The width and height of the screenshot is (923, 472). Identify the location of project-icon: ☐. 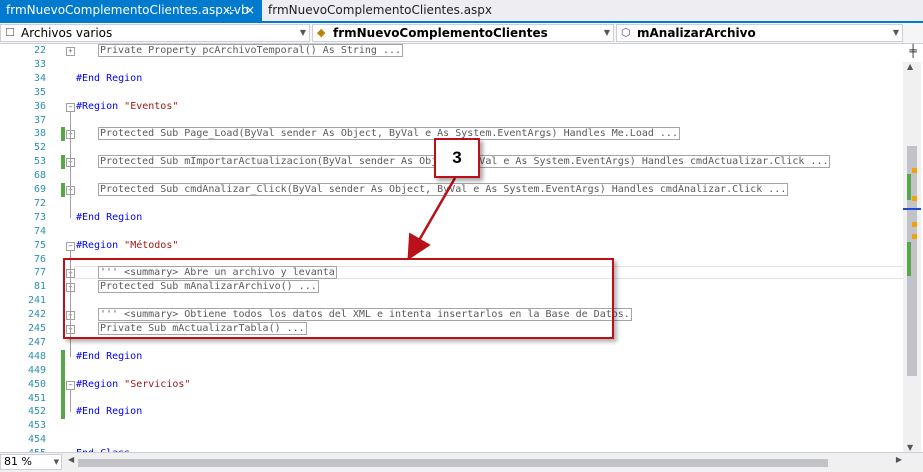
(10, 32).